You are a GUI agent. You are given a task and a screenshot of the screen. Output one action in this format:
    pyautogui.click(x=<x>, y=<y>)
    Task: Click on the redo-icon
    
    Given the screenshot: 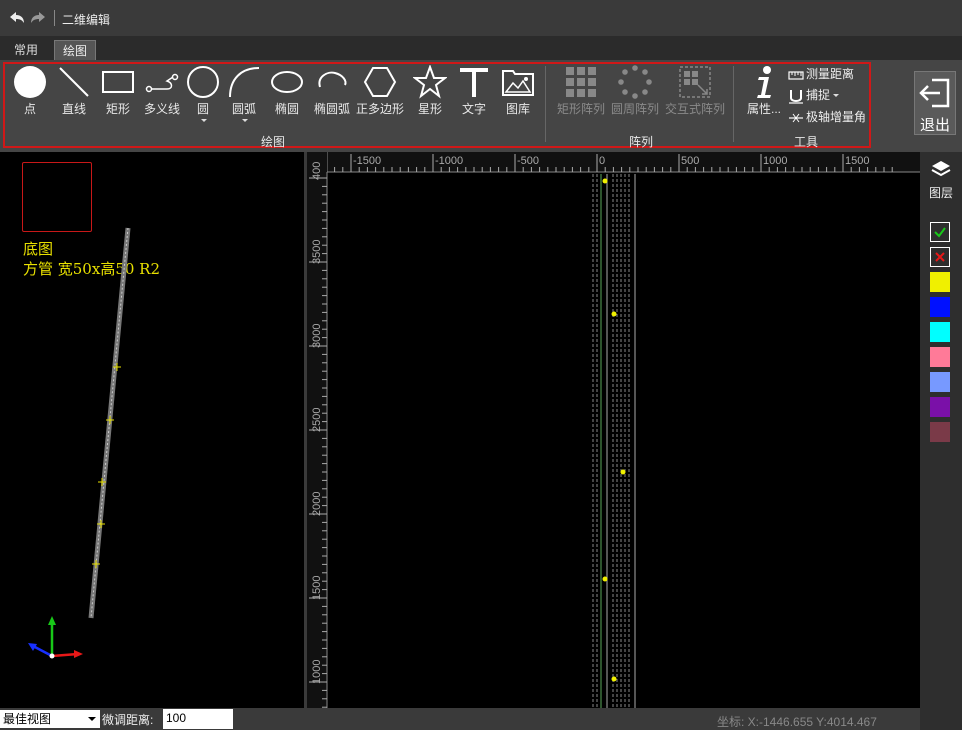 What is the action you would take?
    pyautogui.click(x=38, y=18)
    